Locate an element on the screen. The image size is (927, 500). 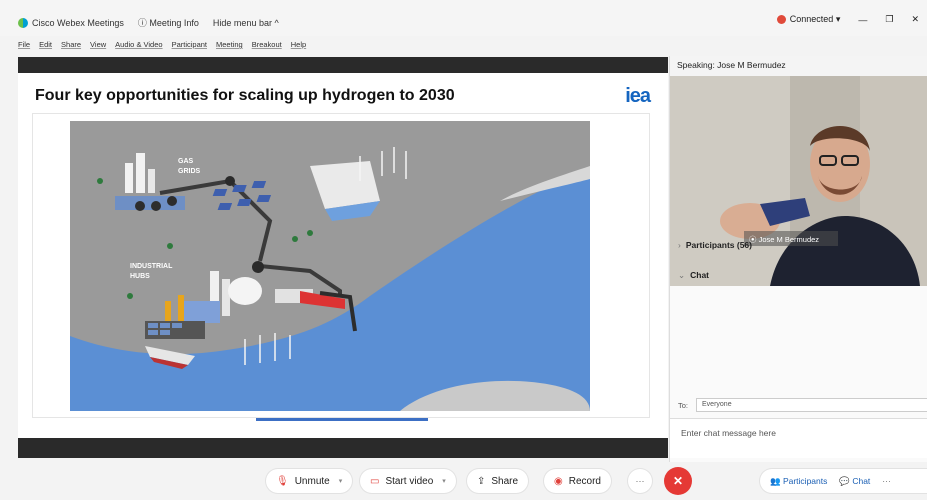
info-icon: ⓘ is located at coordinates (143, 23).